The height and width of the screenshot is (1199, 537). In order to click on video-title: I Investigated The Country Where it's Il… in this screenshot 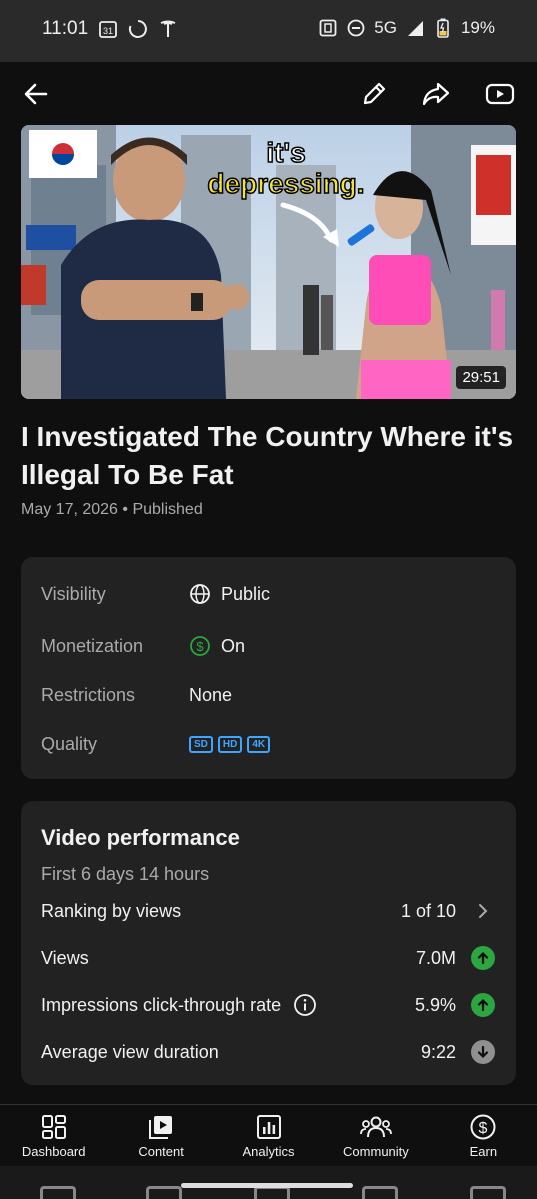, I will do `click(267, 455)`.